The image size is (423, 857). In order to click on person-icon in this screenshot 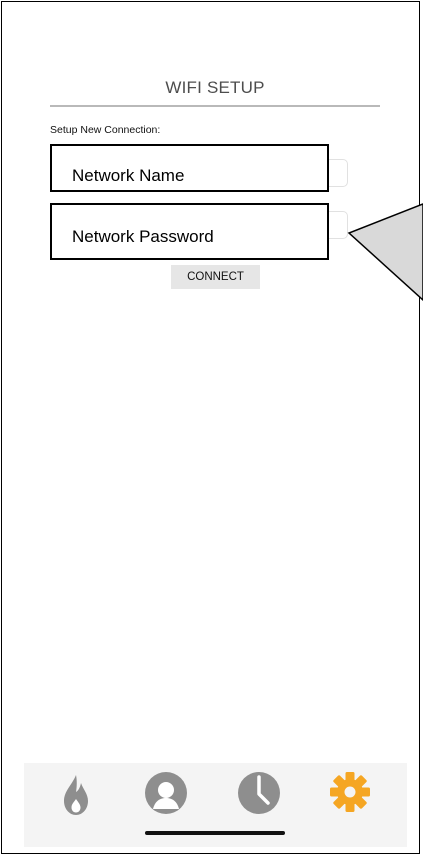, I will do `click(166, 793)`.